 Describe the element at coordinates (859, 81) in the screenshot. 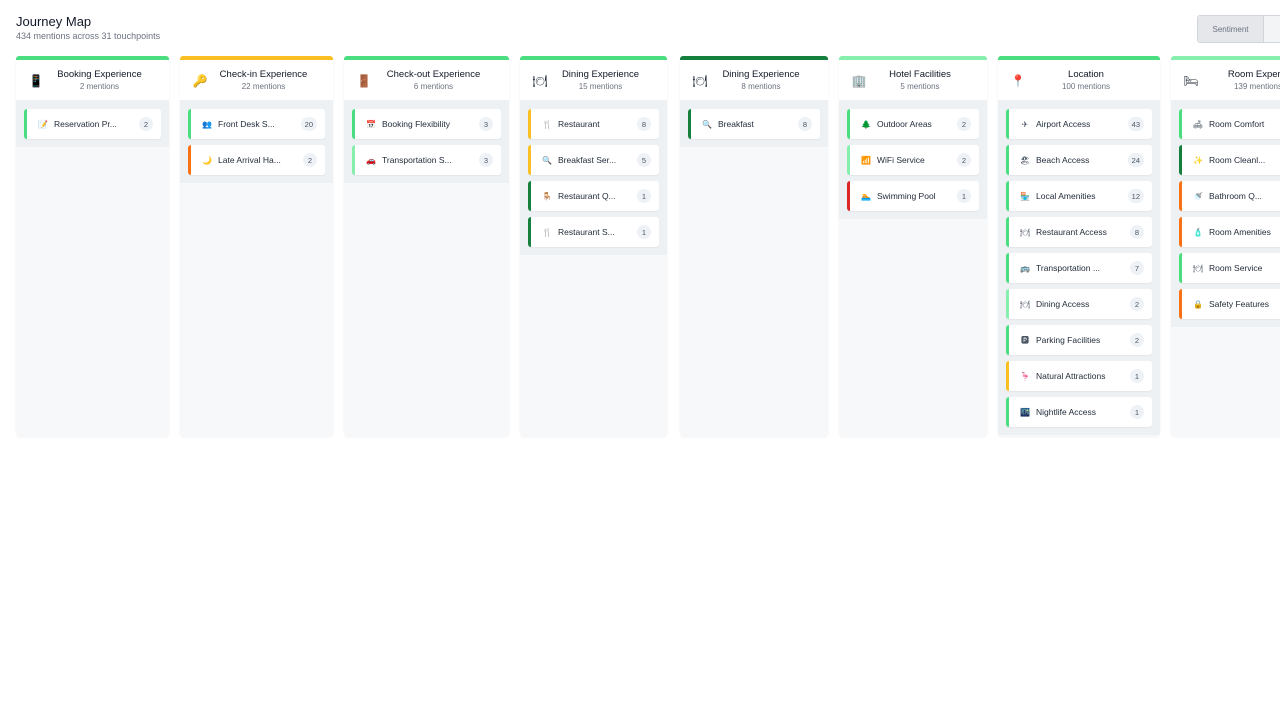

I see `building-icon: 🏢` at that location.